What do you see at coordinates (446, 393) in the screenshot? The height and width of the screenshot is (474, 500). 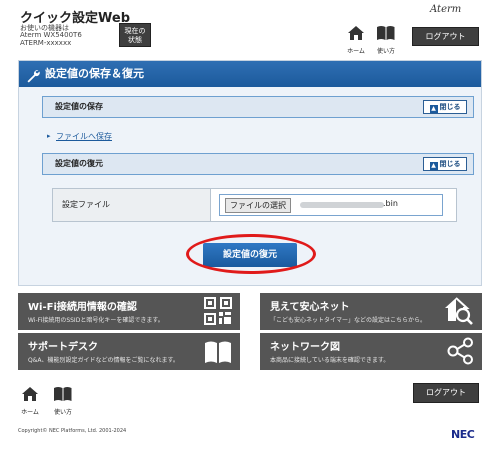 I see `footer-logout-button: ログアウト` at bounding box center [446, 393].